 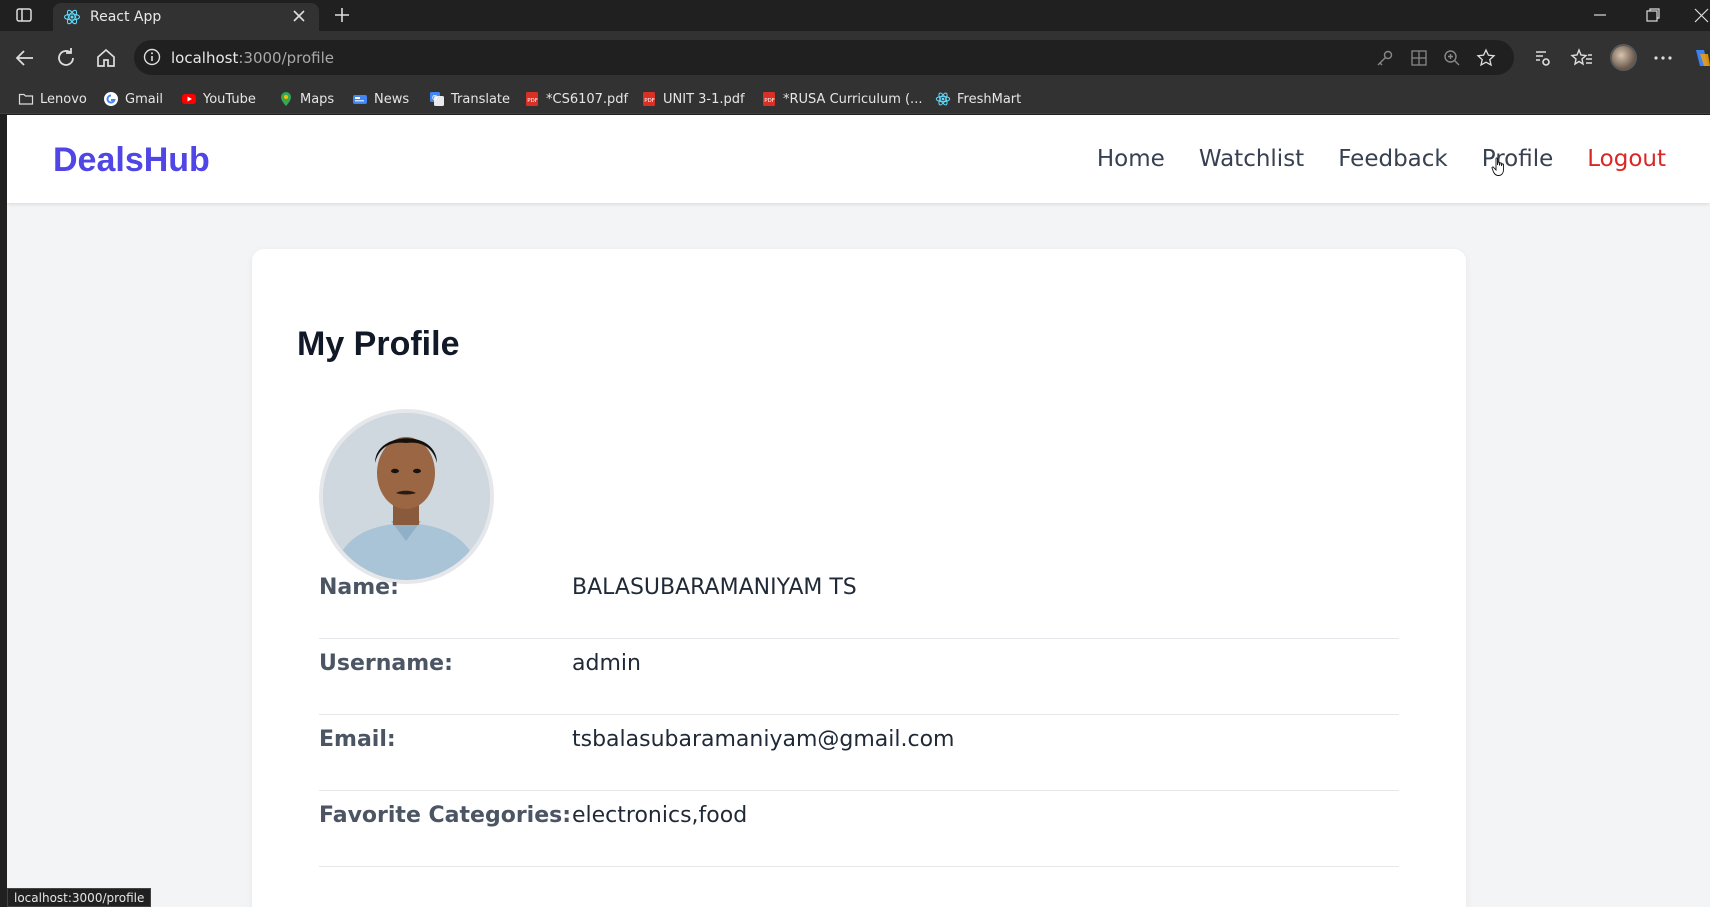 What do you see at coordinates (1582, 58) in the screenshot?
I see `favorites-icon` at bounding box center [1582, 58].